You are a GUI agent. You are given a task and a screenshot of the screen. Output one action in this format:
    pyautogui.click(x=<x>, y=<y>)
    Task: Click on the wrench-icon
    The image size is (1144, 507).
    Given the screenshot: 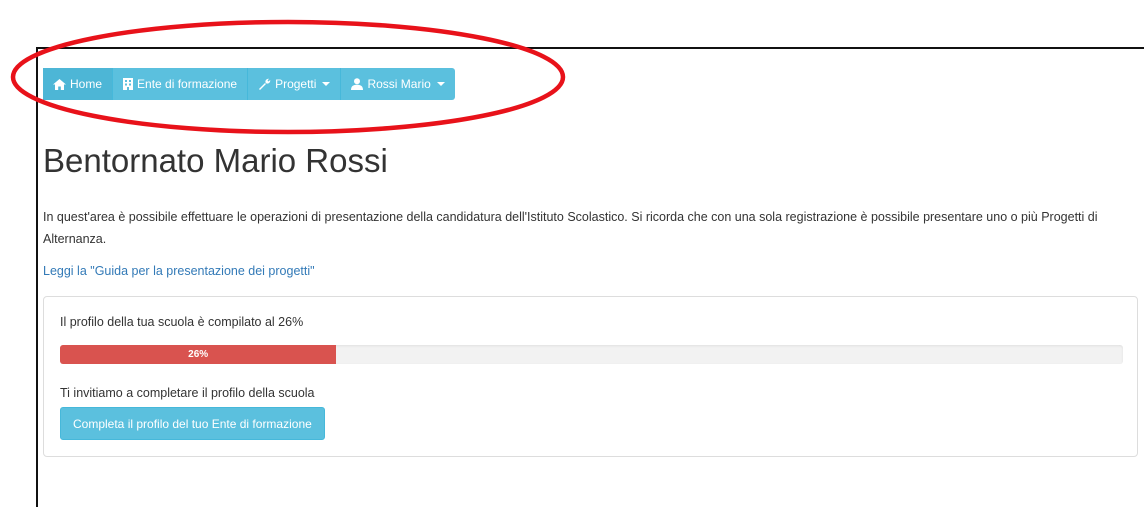 What is the action you would take?
    pyautogui.click(x=264, y=84)
    